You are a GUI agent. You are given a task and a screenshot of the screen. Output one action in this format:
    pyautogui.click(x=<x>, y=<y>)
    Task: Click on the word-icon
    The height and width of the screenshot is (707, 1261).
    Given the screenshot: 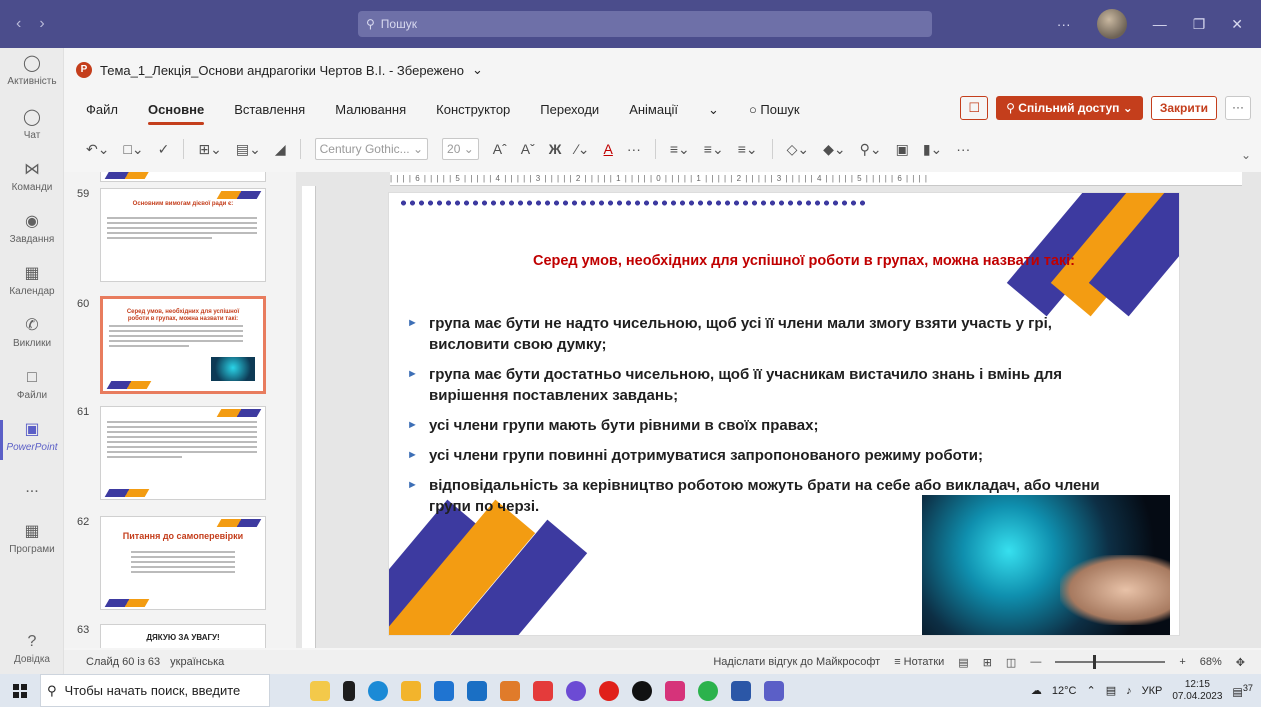 What is the action you would take?
    pyautogui.click(x=741, y=690)
    